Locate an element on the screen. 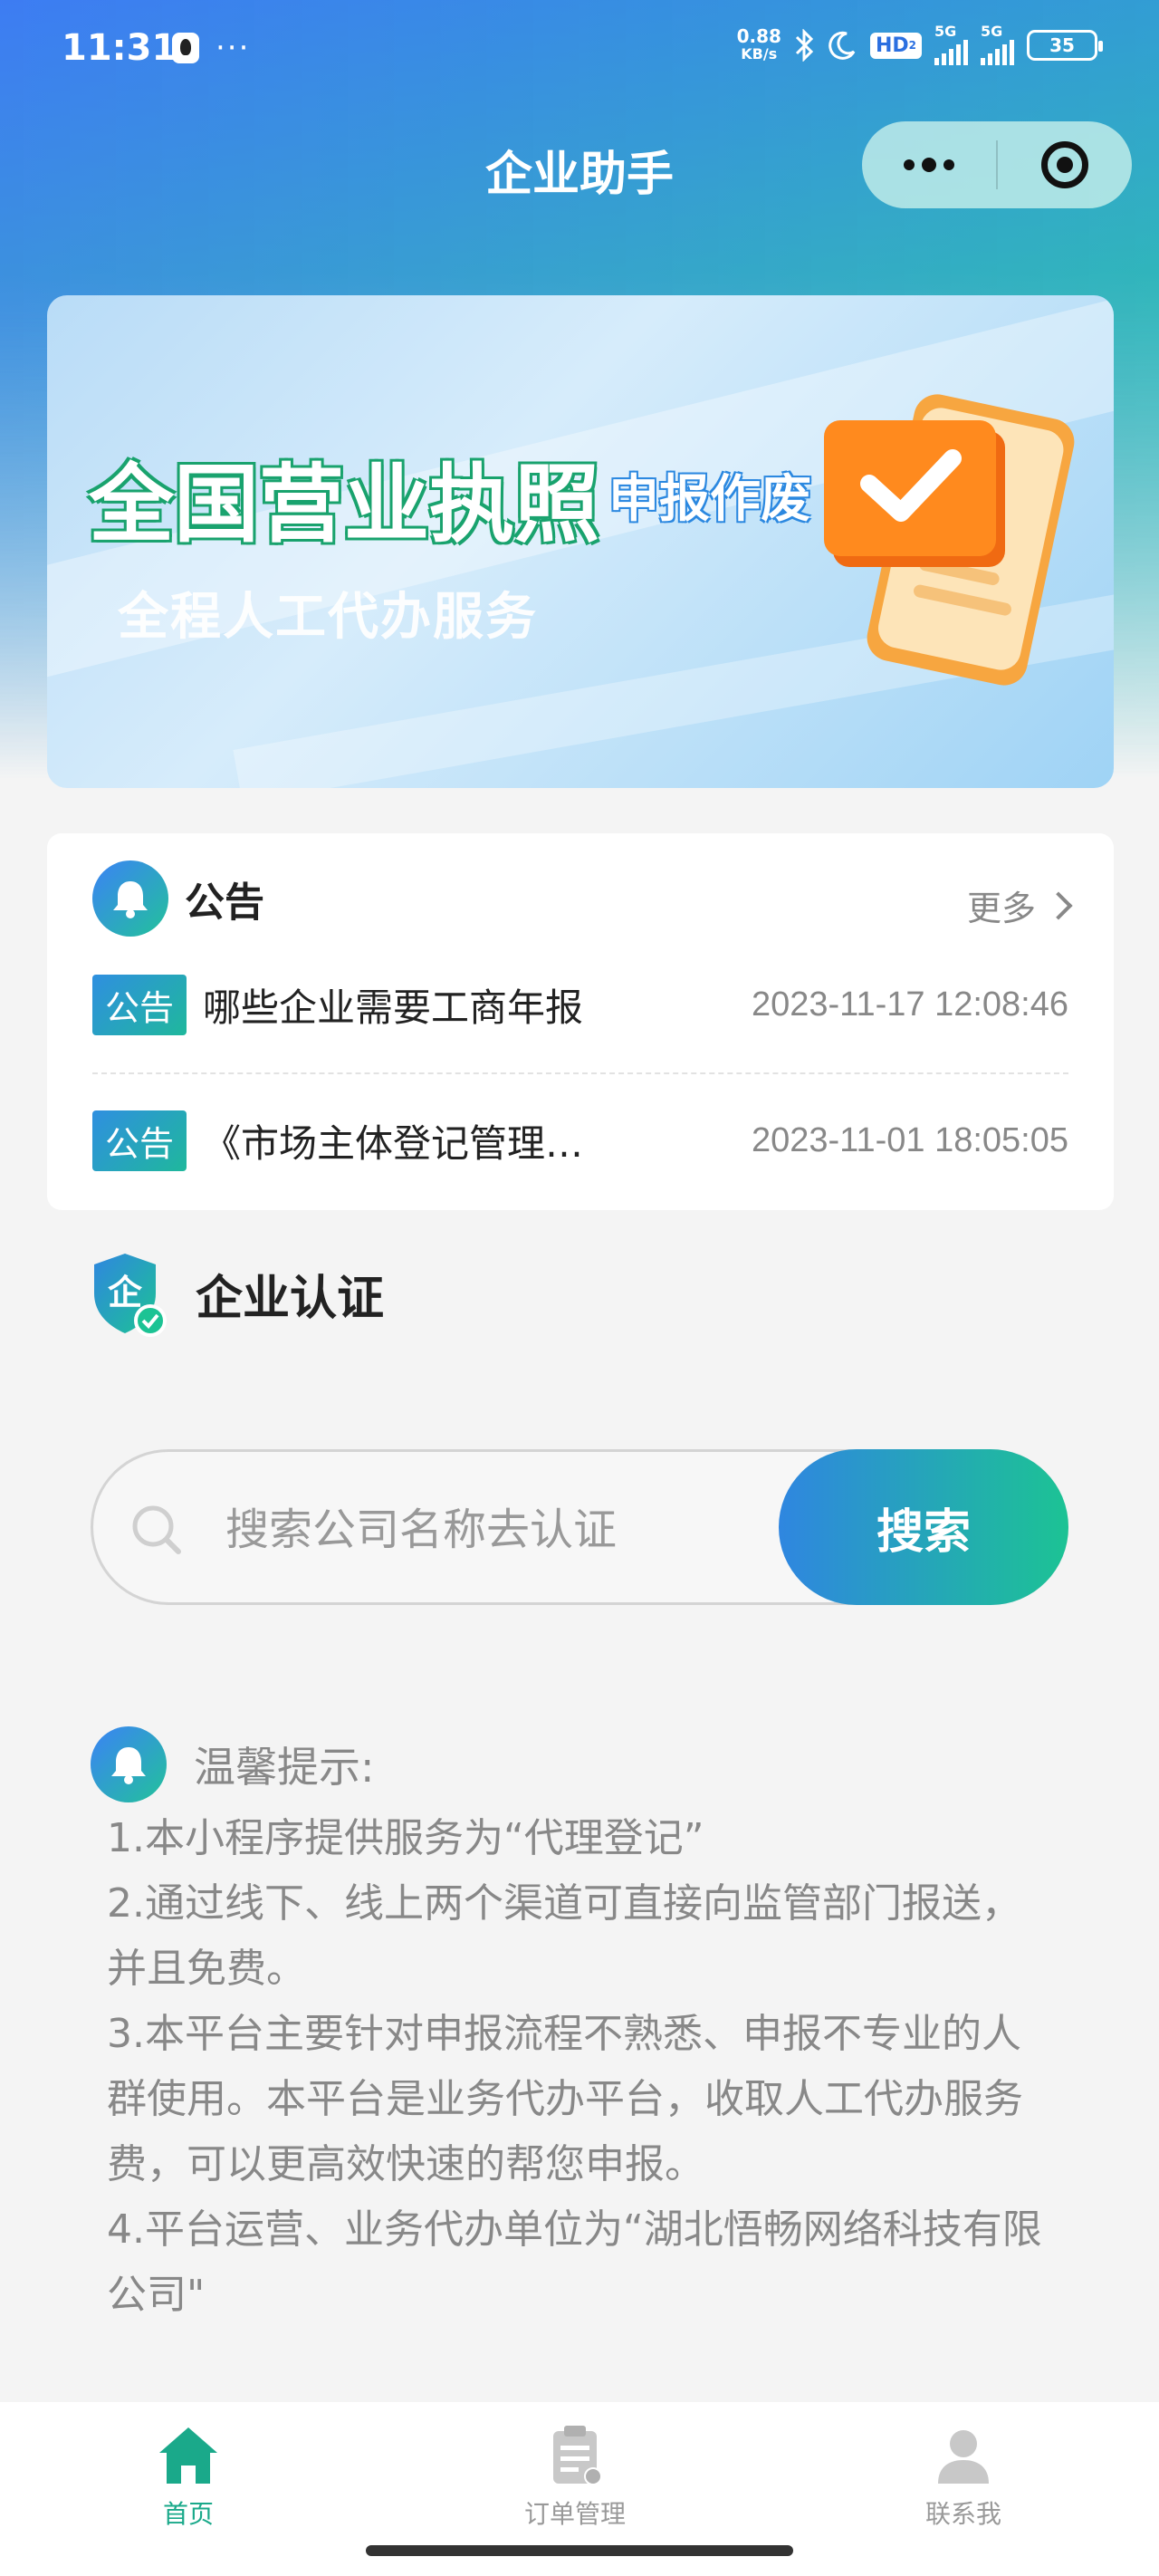 Image resolution: width=1159 pixels, height=2576 pixels. signal-5g-icon-2: 5G is located at coordinates (997, 44).